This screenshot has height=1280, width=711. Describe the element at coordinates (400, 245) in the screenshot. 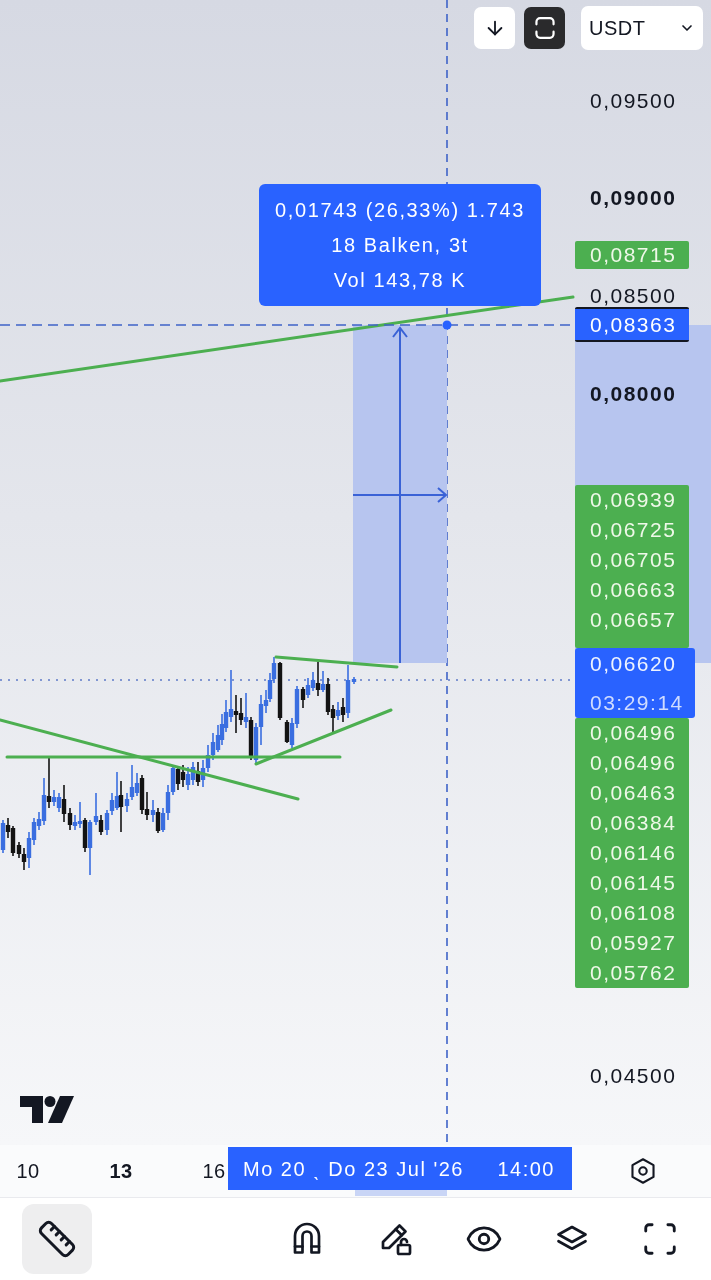

I see `measure-text: 18 Balken, 3t` at that location.